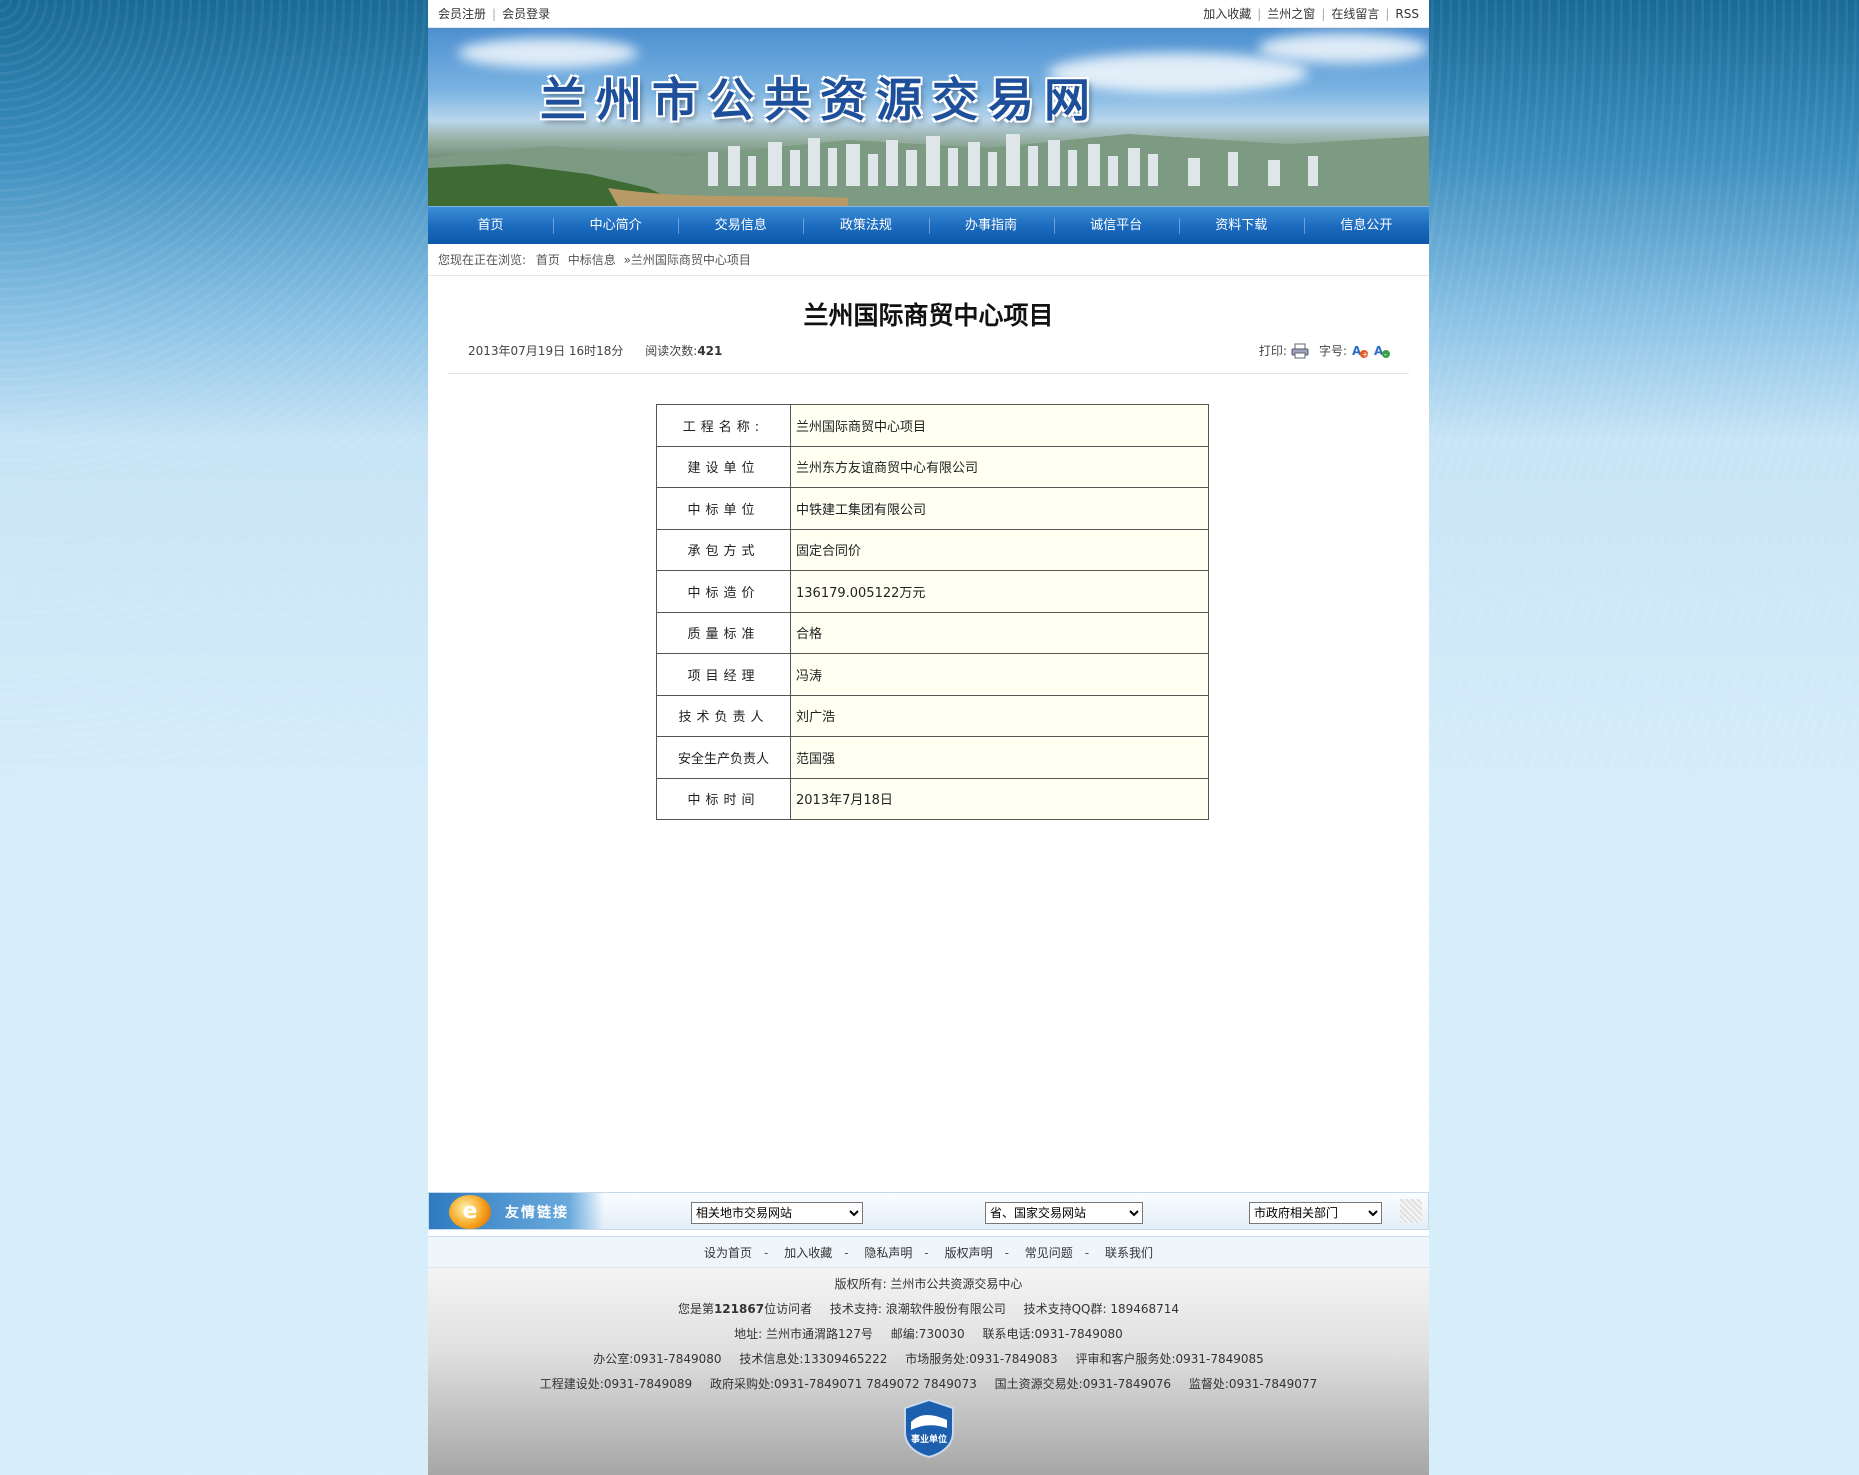  Describe the element at coordinates (1169, 1359) in the screenshot. I see `review-phone: 评审和客户服务处:0931-7849085` at that location.